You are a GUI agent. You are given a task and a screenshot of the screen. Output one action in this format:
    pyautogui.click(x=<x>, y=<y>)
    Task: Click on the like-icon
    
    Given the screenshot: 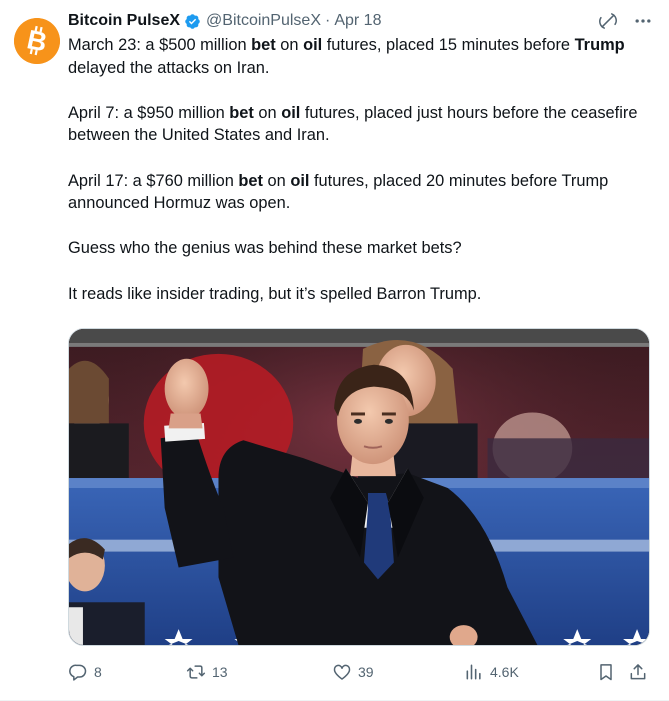 What is the action you would take?
    pyautogui.click(x=342, y=672)
    